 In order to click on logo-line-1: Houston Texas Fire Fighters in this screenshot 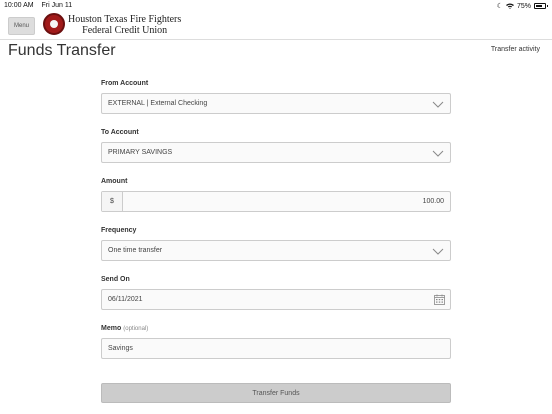, I will do `click(125, 19)`.